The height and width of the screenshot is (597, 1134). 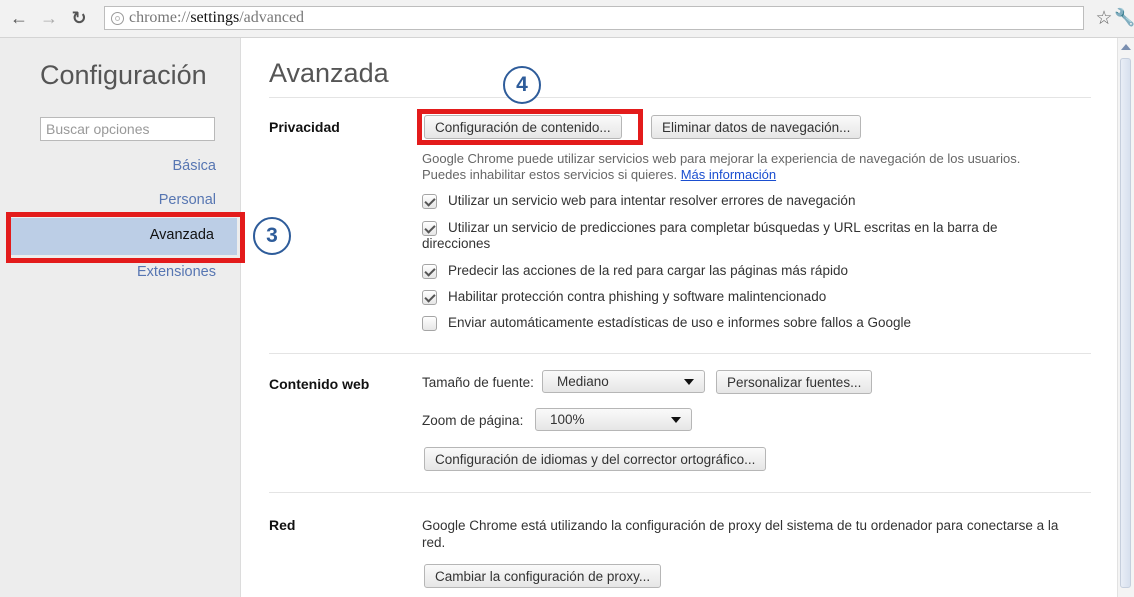 I want to click on search-options-input, so click(x=127, y=129).